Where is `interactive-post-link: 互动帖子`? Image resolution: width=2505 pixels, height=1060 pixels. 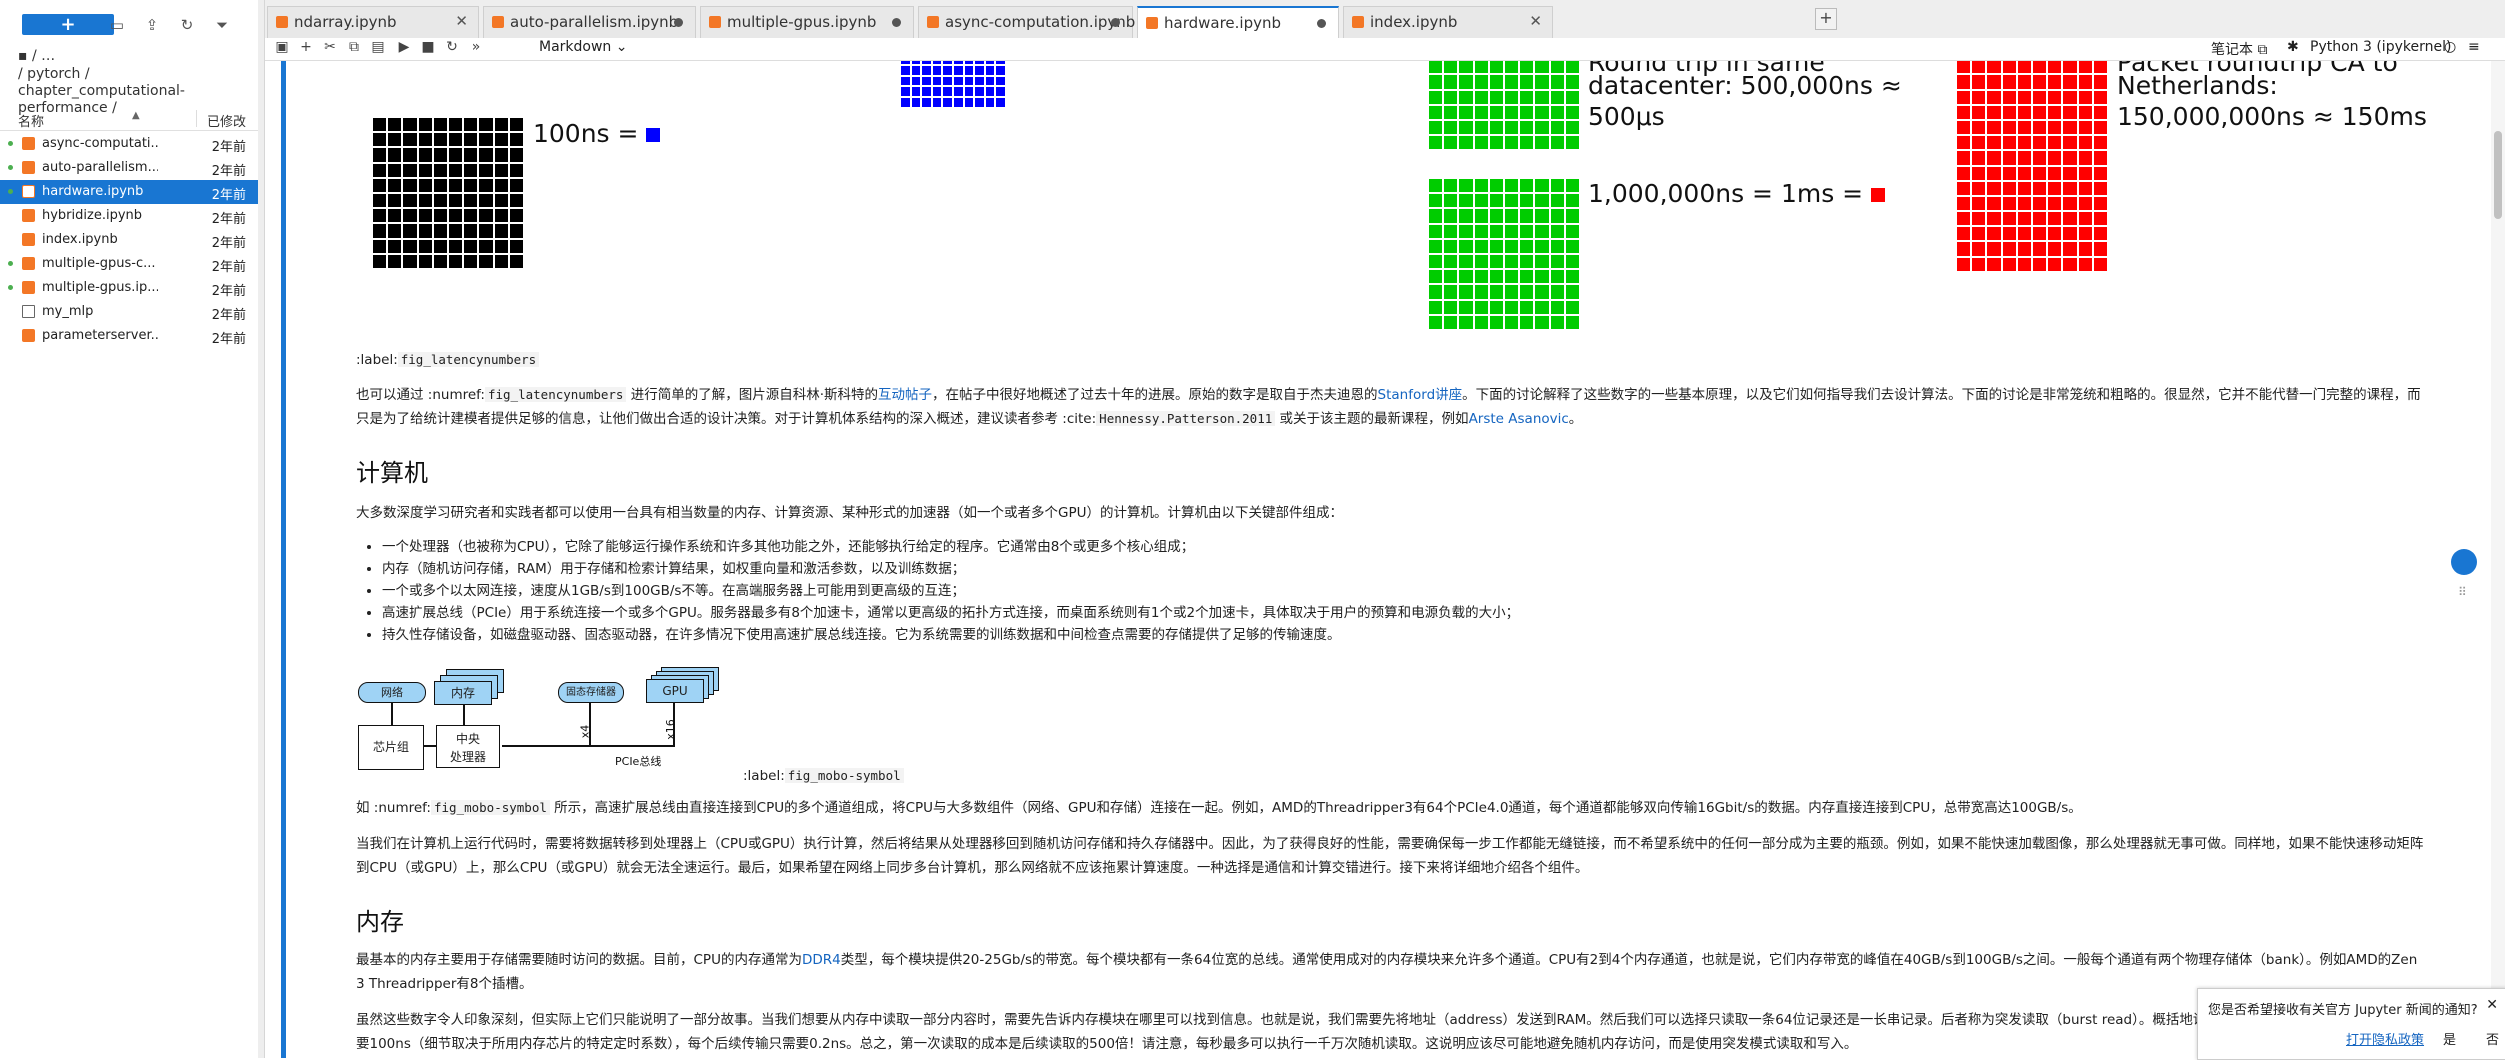
interactive-post-link: 互动帖子 is located at coordinates (905, 395).